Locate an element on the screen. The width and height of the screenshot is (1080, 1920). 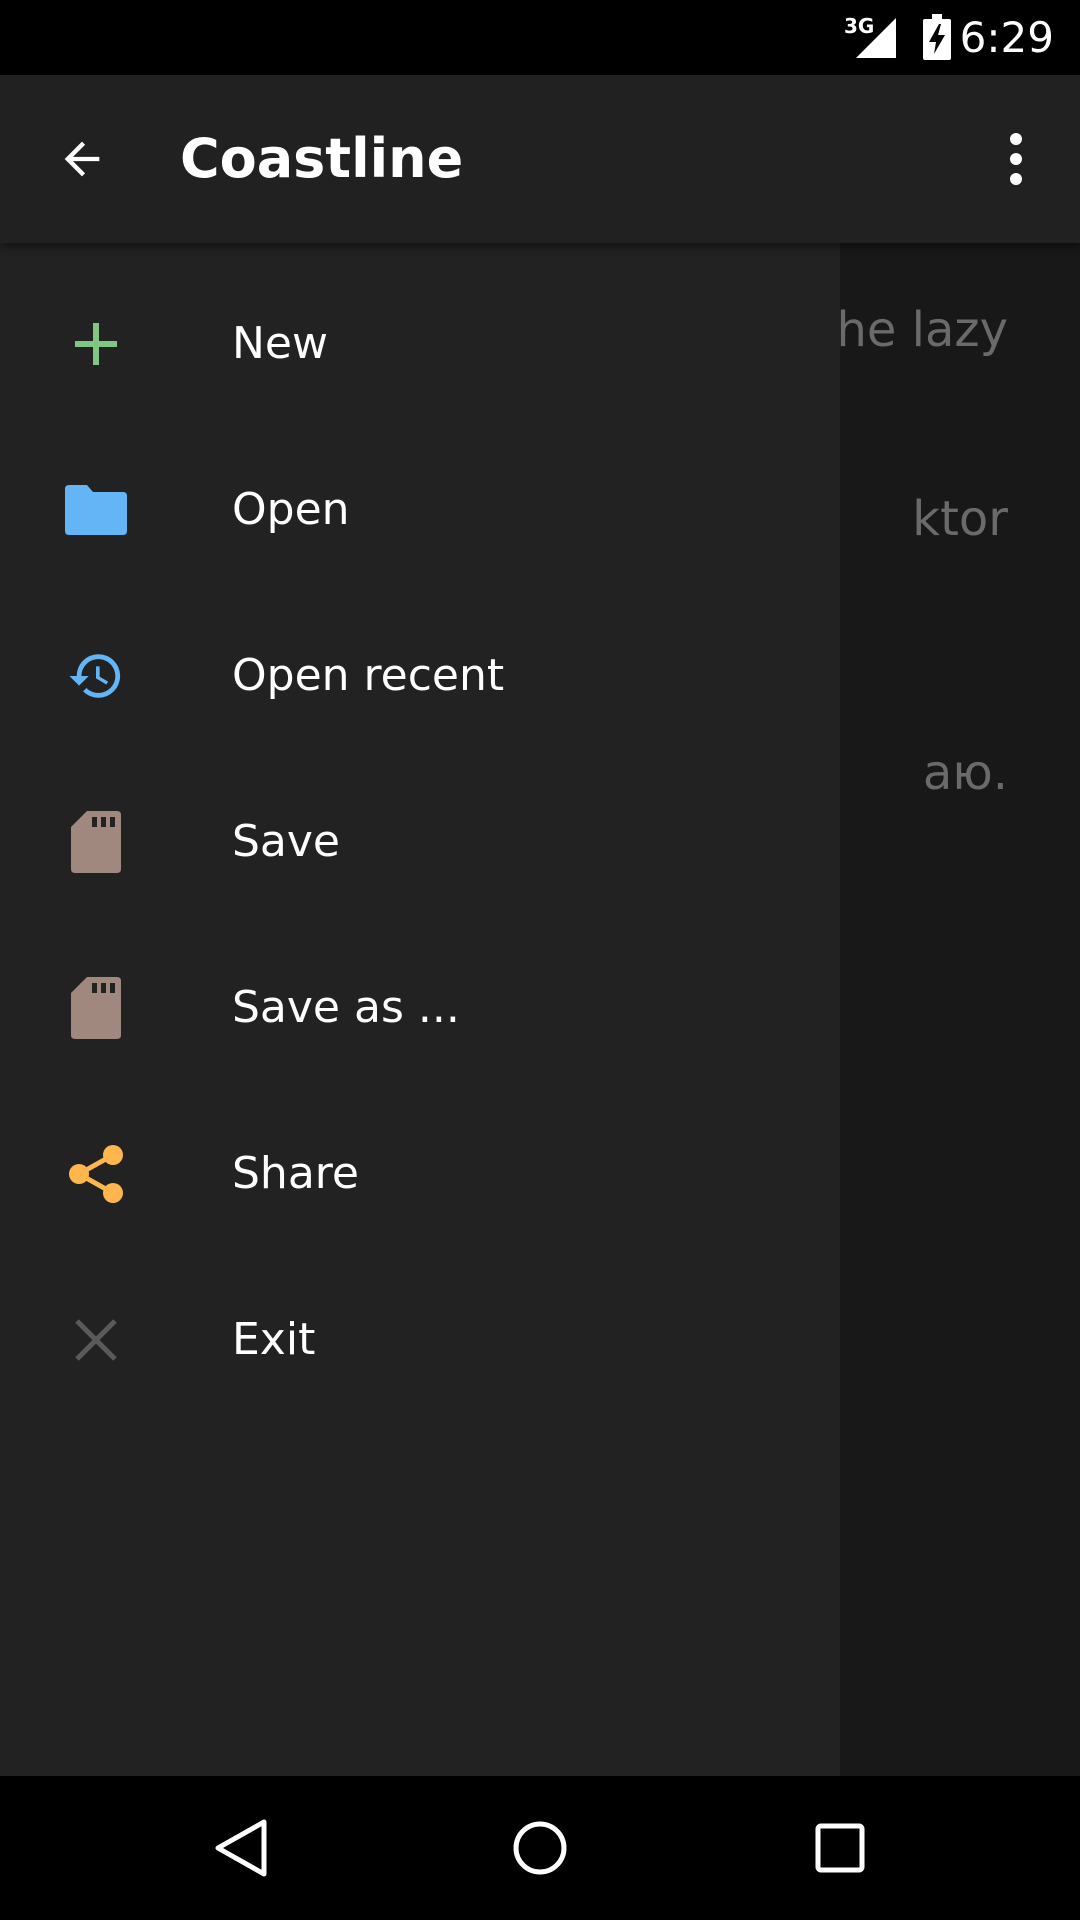
more-vertical-icon is located at coordinates (1016, 159).